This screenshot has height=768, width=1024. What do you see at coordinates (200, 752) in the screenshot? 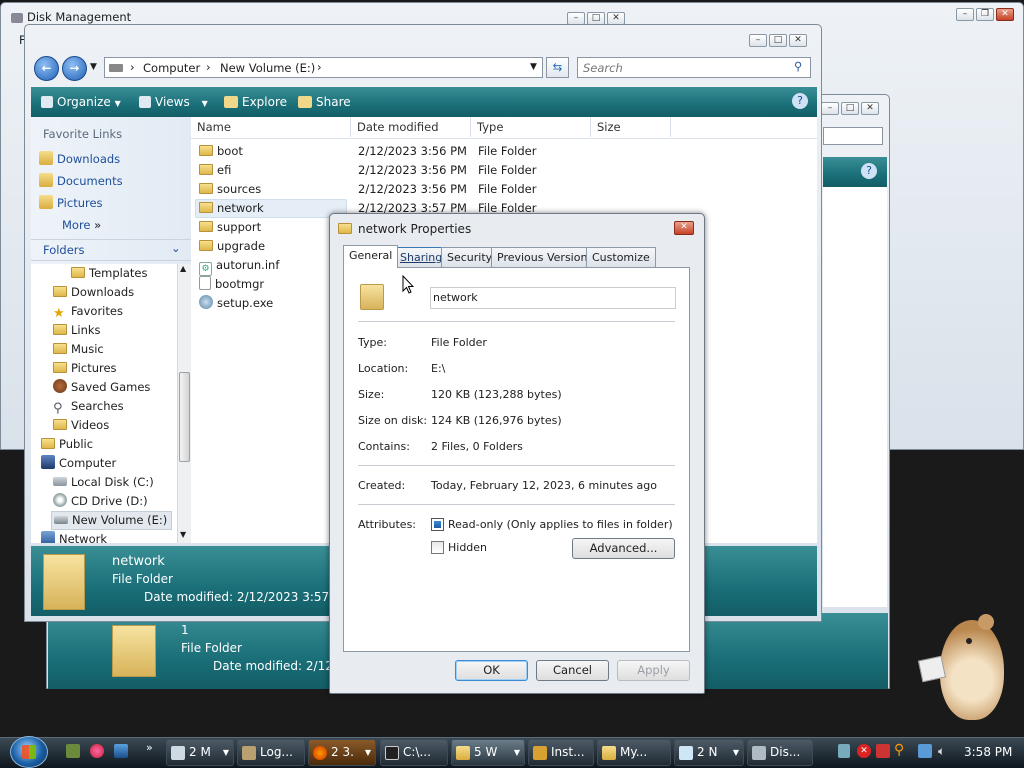
I see `taskbar-item-2m: 2 M ▼` at bounding box center [200, 752].